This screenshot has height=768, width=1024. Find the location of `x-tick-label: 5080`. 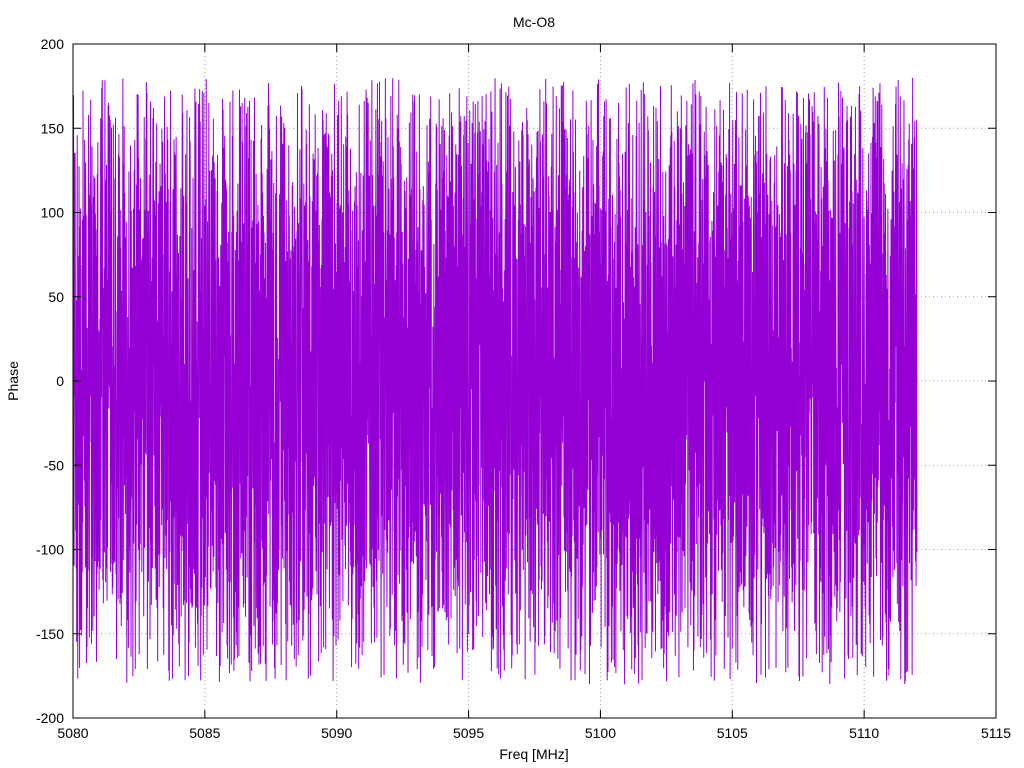

x-tick-label: 5080 is located at coordinates (72, 733).